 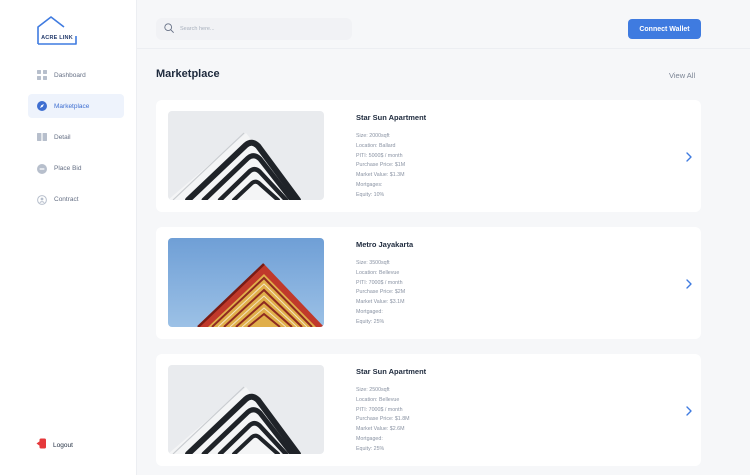 What do you see at coordinates (380, 429) in the screenshot?
I see `listing-market-value: Market Value: $2.6M` at bounding box center [380, 429].